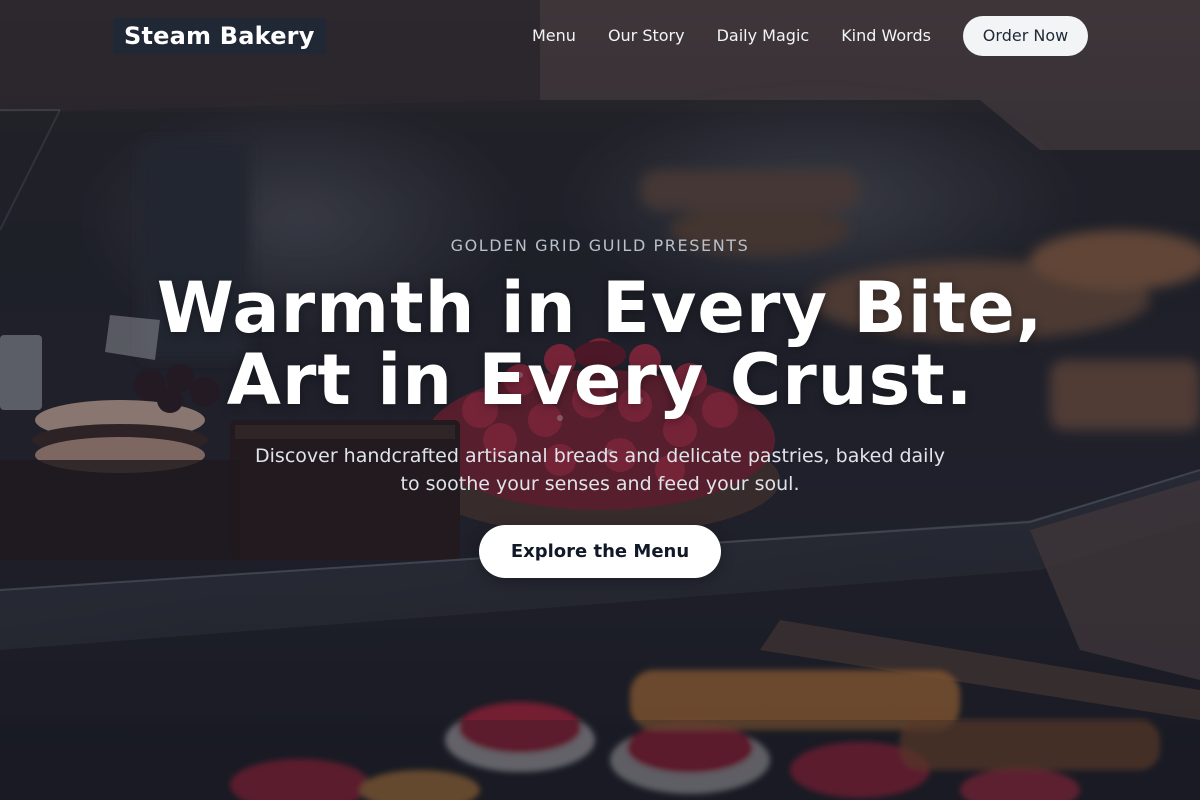 The width and height of the screenshot is (1200, 800). I want to click on explore-menu-button: Explore the Menu, so click(600, 551).